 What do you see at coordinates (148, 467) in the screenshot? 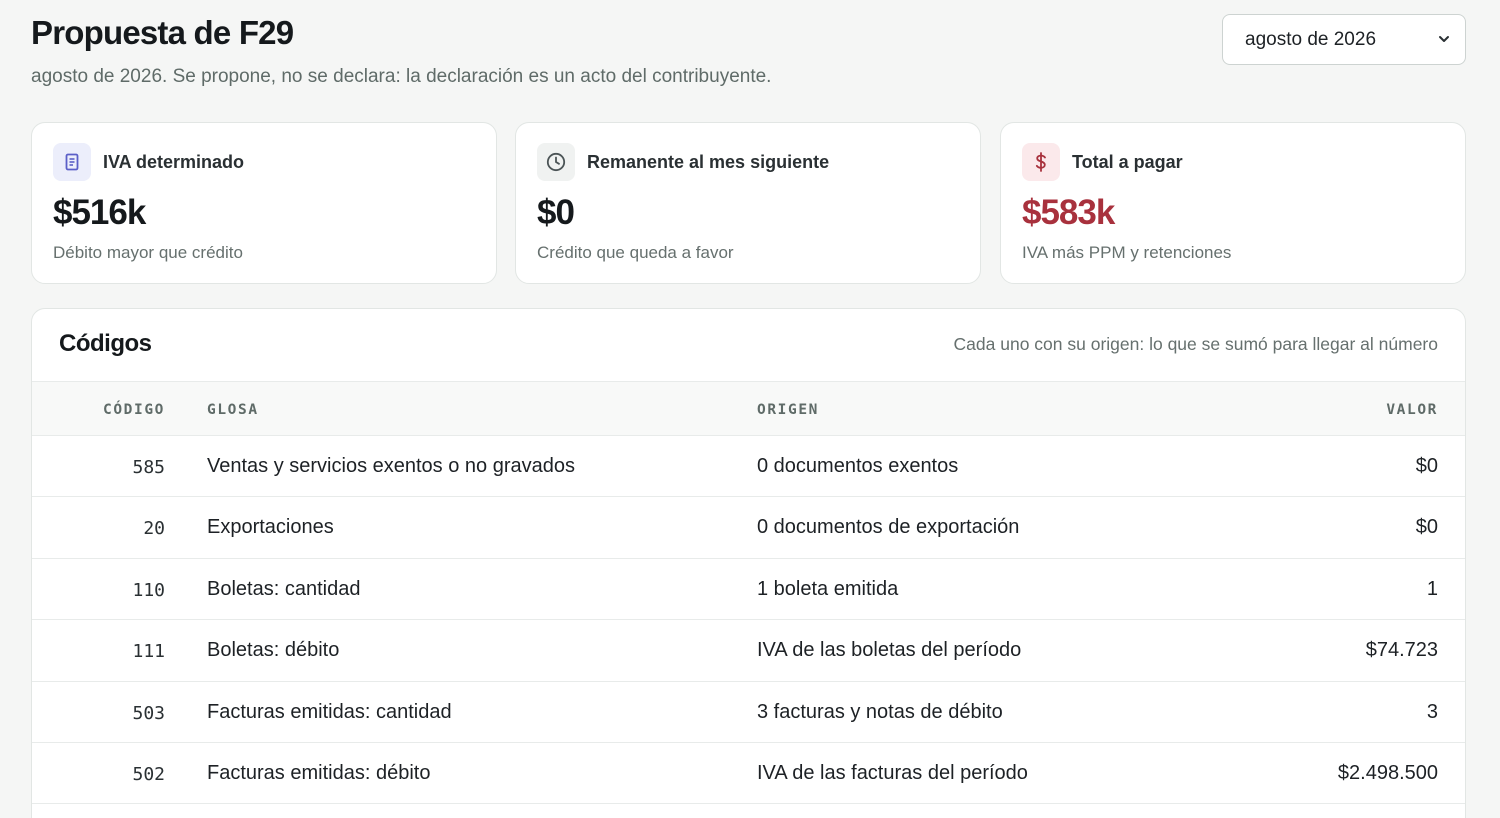
I see `cell-code: 585` at bounding box center [148, 467].